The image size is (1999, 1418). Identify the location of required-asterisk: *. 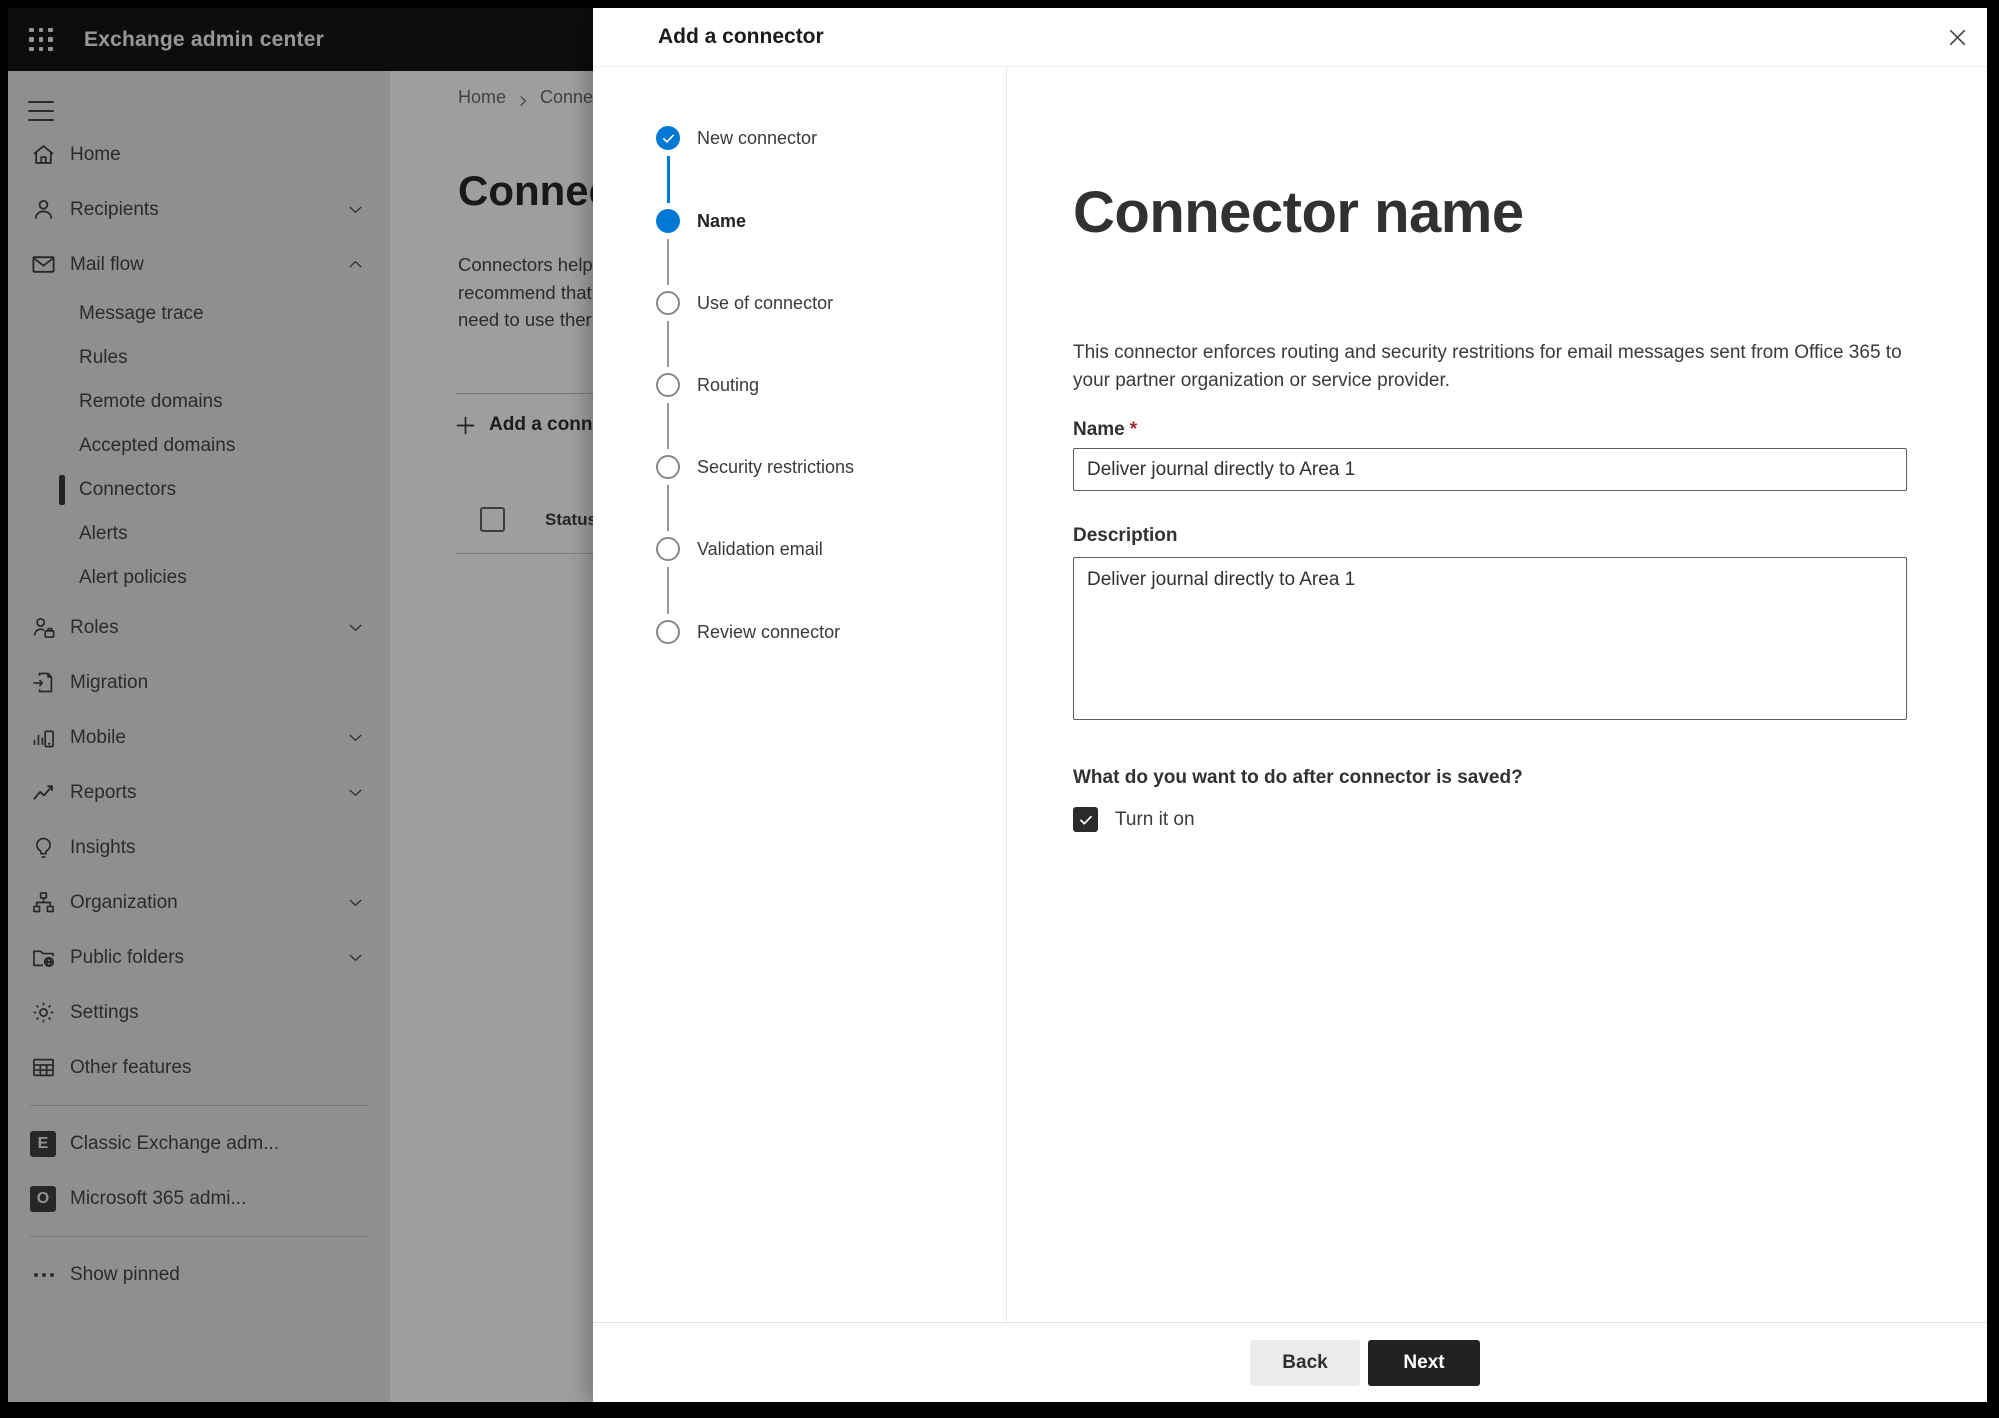
(1133, 429).